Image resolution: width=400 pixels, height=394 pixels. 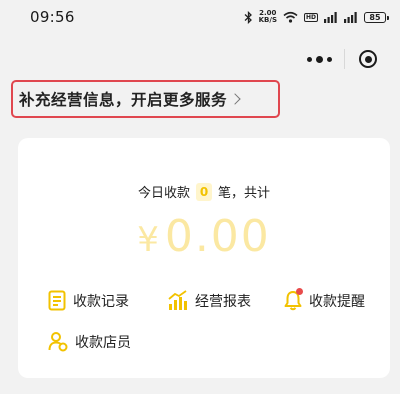 I want to click on status-bar: 09:56 2.00 KB/S HD 85, so click(x=200, y=17).